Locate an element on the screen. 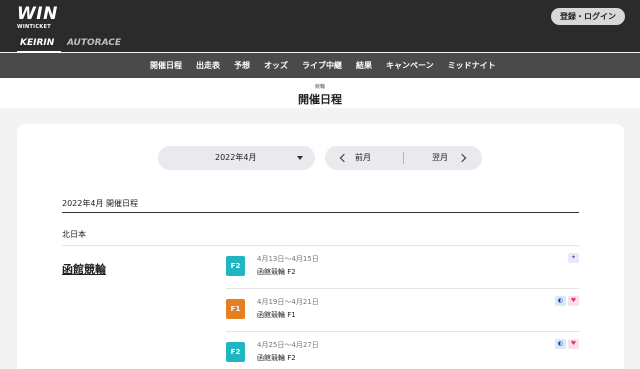 The width and height of the screenshot is (640, 369). tab-autorace: AUTORACE is located at coordinates (94, 43).